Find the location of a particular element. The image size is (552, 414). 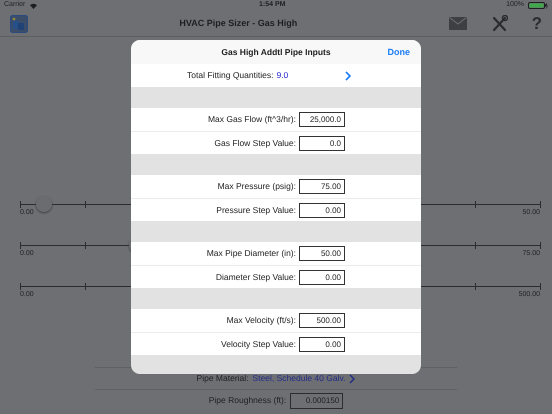

wifi-icon is located at coordinates (33, 5).